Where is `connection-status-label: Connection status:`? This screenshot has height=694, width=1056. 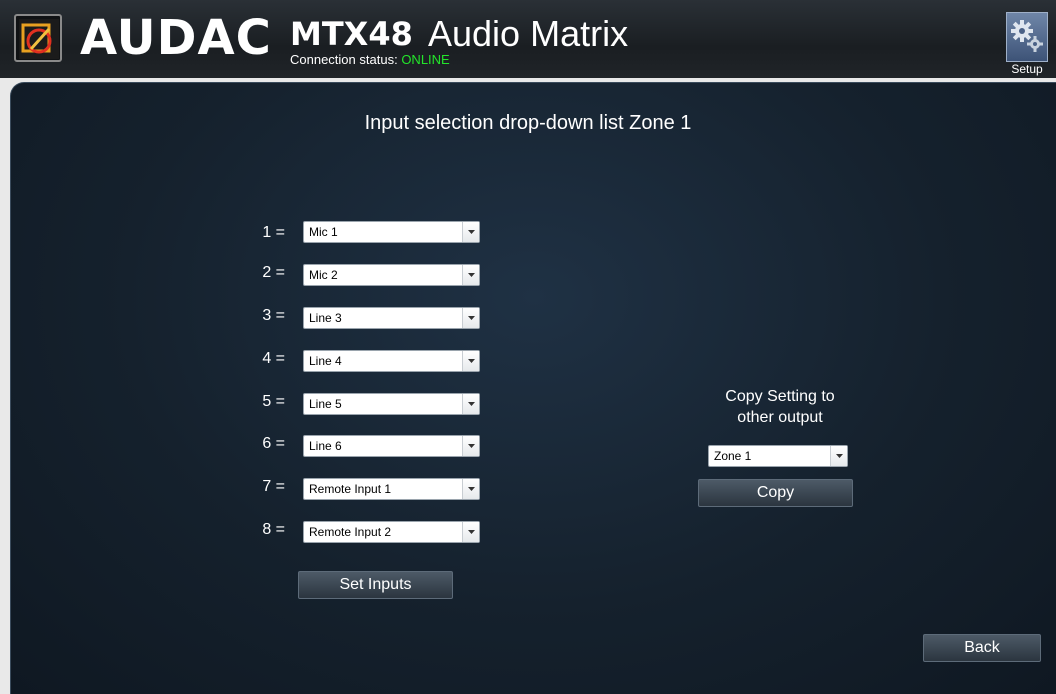 connection-status-label: Connection status: is located at coordinates (344, 59).